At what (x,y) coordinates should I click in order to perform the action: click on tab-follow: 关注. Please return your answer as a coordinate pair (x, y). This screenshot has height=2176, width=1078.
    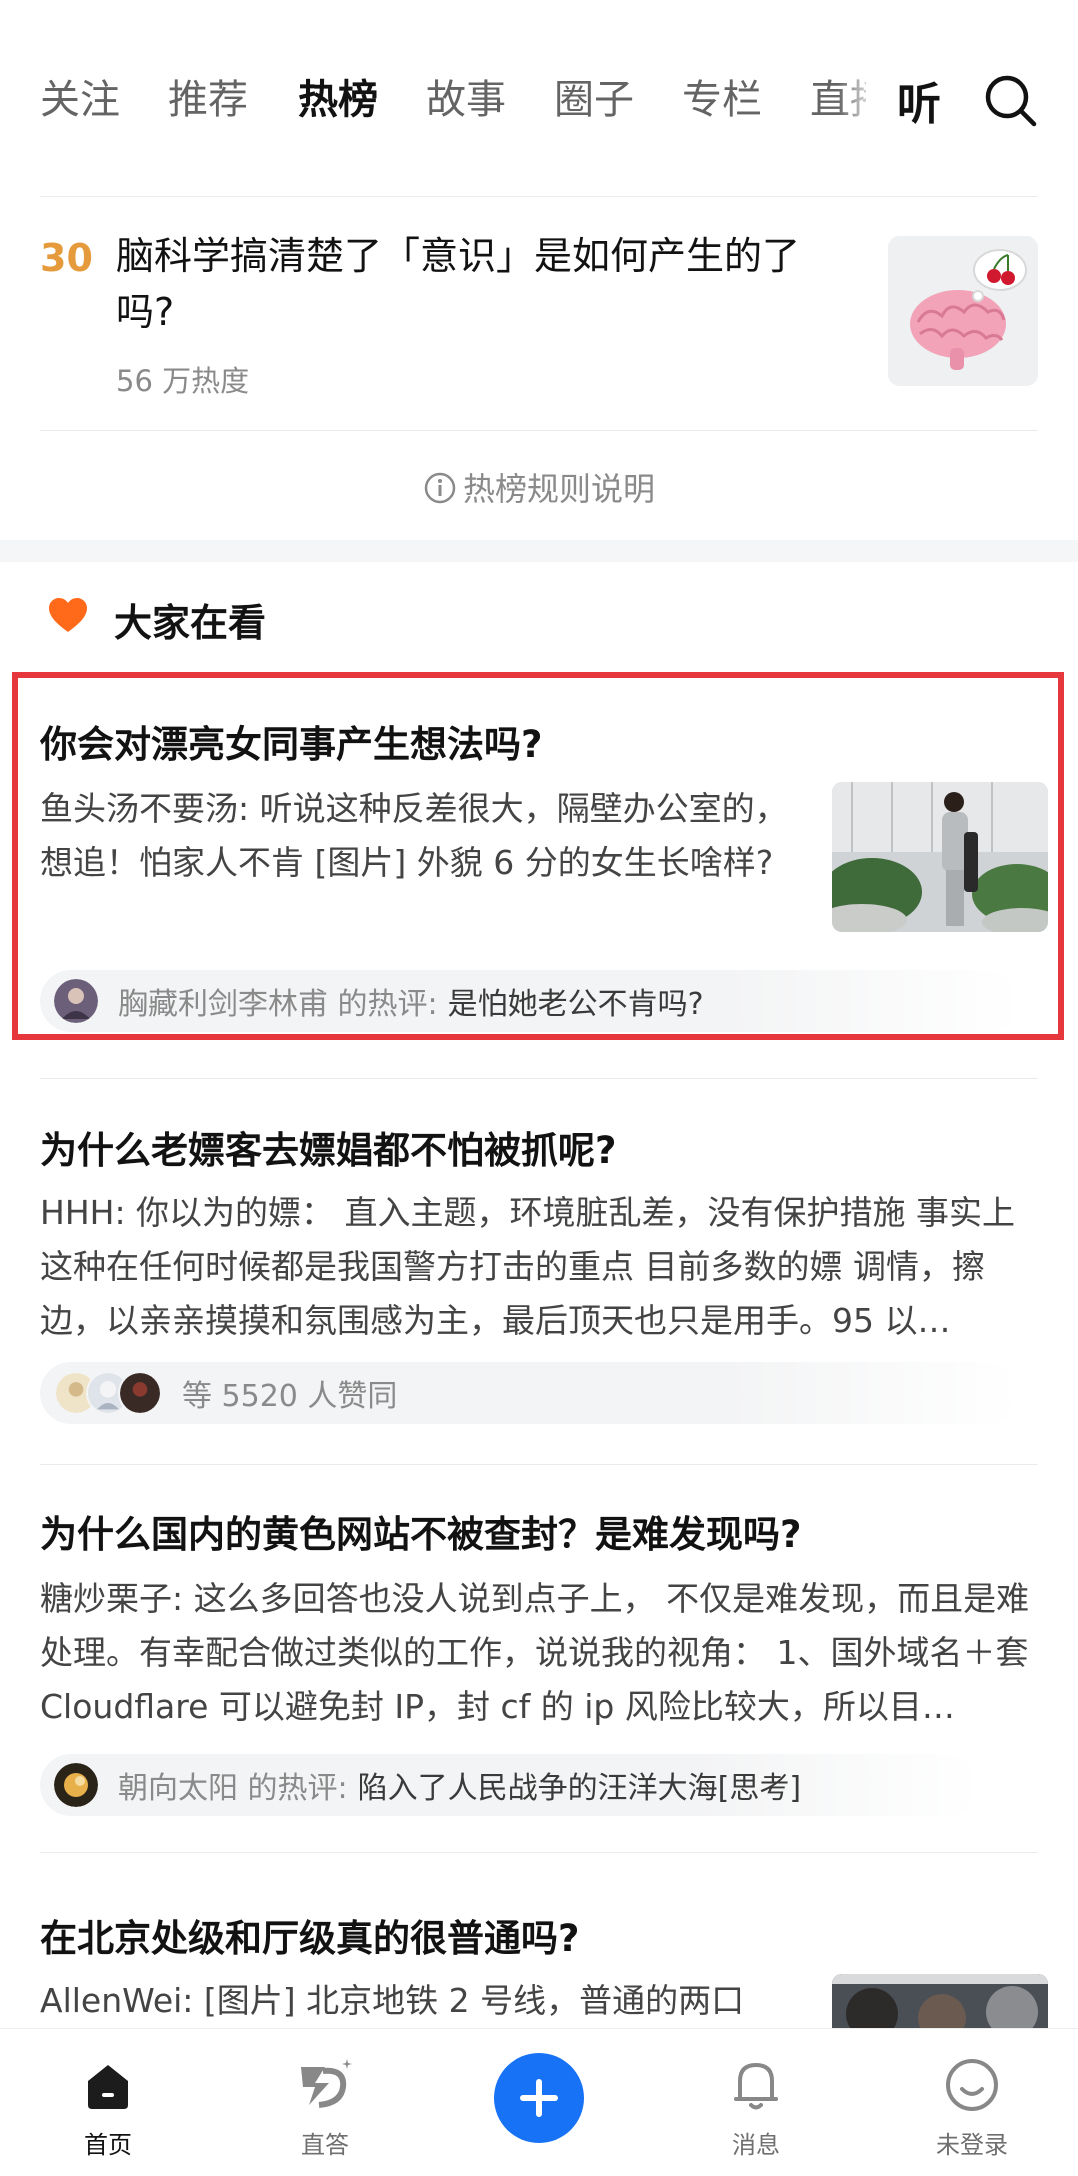
    Looking at the image, I should click on (80, 100).